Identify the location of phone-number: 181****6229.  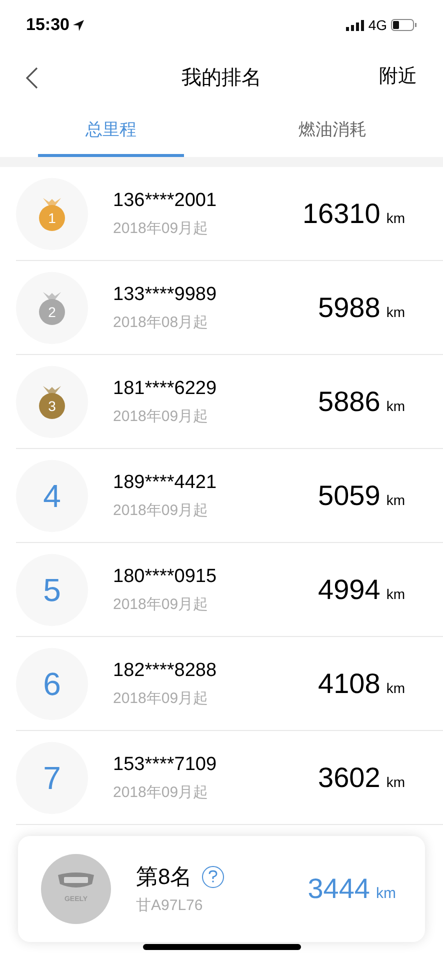
(165, 388).